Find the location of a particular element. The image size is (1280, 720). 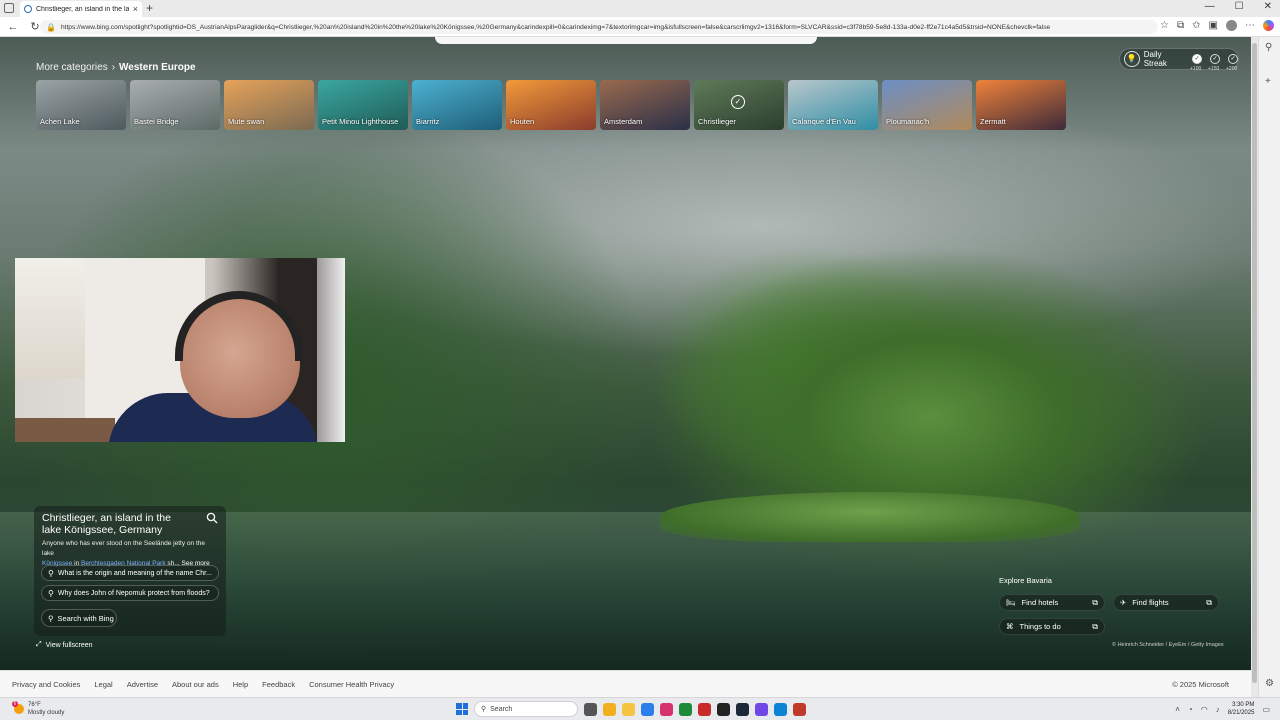

favorite-star-icon: ☆ is located at coordinates (1164, 25).